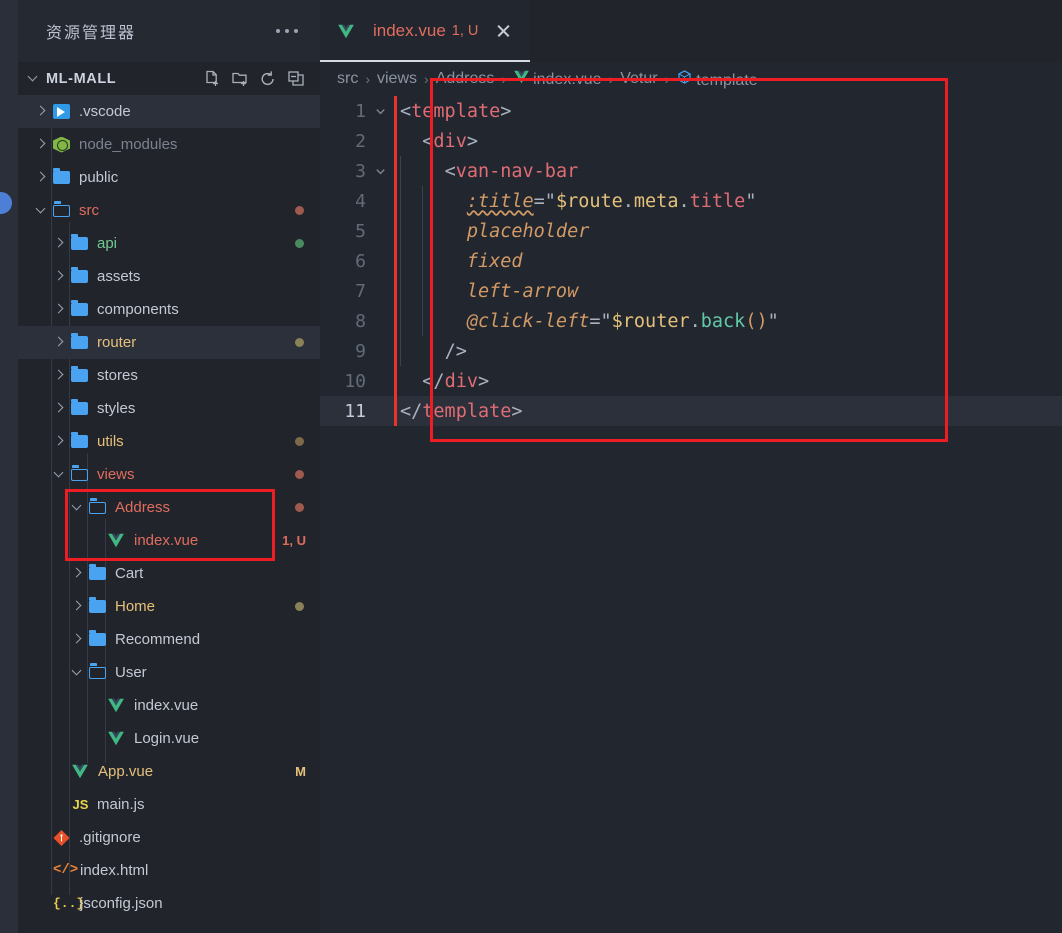 This screenshot has height=933, width=1062. I want to click on explorer-title: 资源管理器, so click(91, 33).